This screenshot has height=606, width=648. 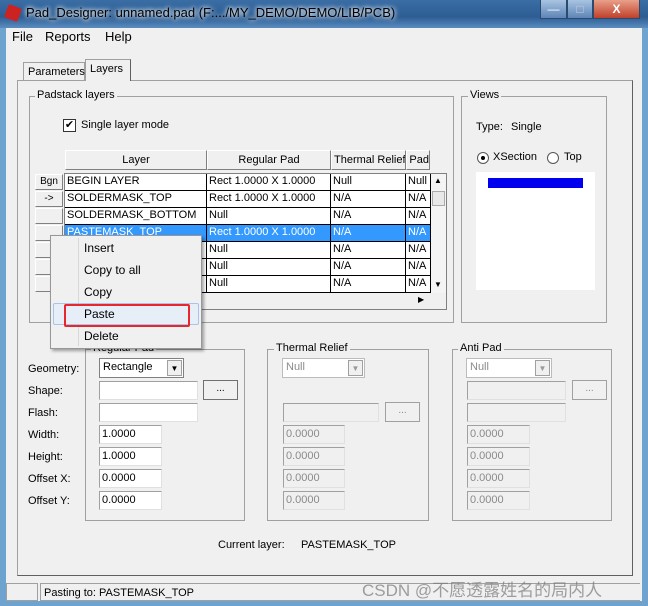 I want to click on column-header-thermal-relief: Thermal Relief, so click(x=368, y=160).